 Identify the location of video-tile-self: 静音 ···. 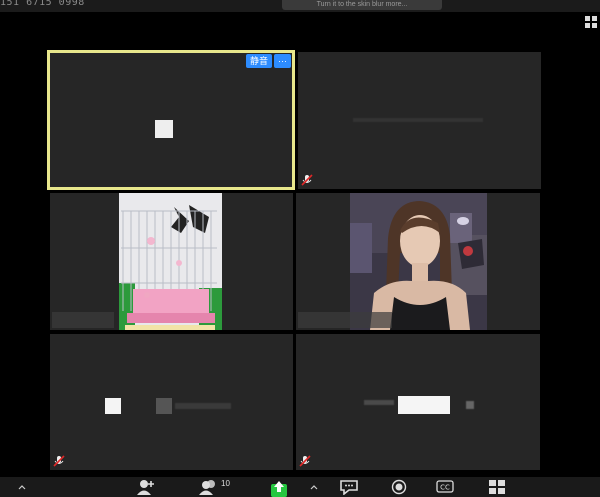
(171, 120).